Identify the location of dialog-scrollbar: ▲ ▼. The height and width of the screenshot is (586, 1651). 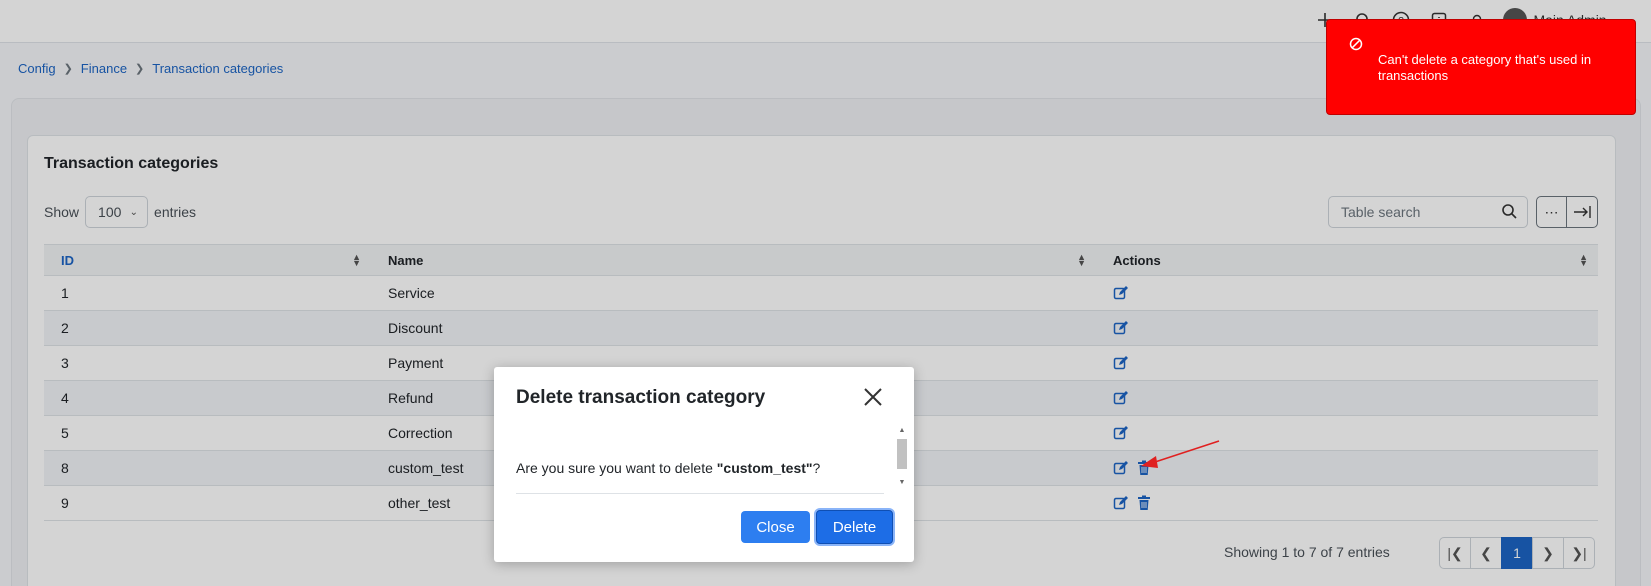
(902, 460).